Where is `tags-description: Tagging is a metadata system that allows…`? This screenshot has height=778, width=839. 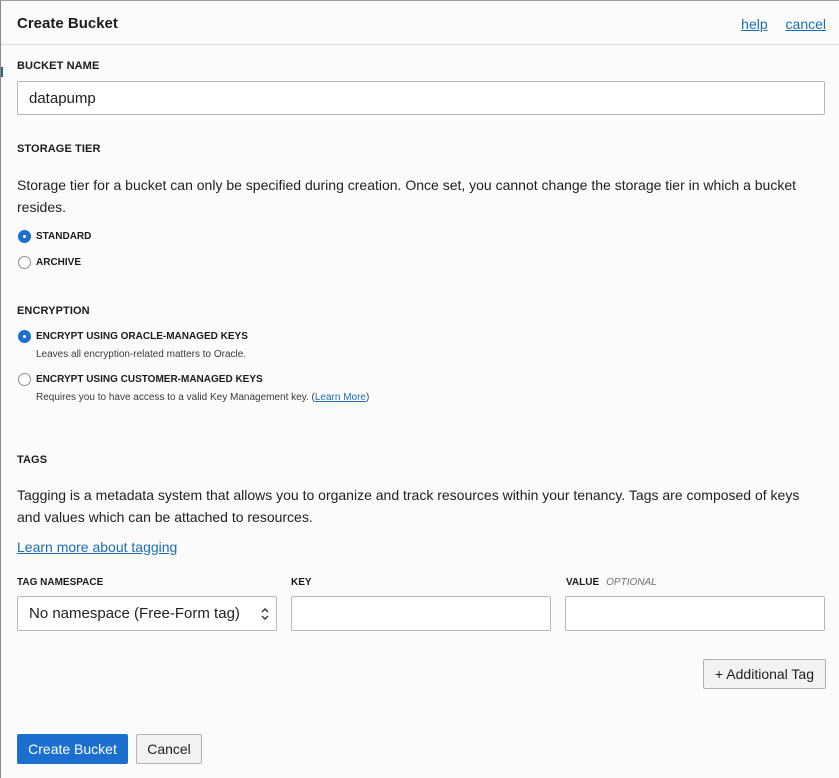
tags-description: Tagging is a metadata system that allows… is located at coordinates (408, 506).